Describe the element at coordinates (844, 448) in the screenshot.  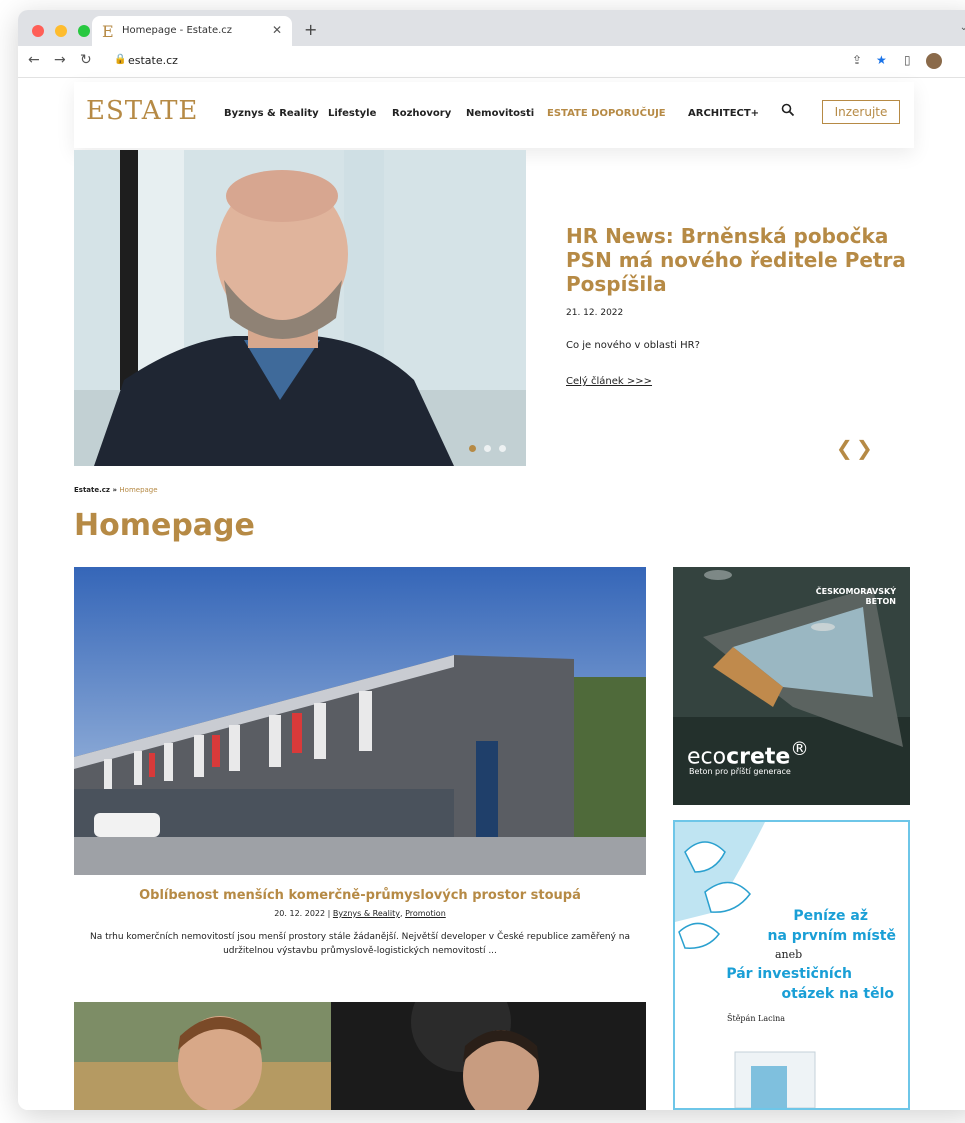
I see `slider-prev-icon: ❮` at that location.